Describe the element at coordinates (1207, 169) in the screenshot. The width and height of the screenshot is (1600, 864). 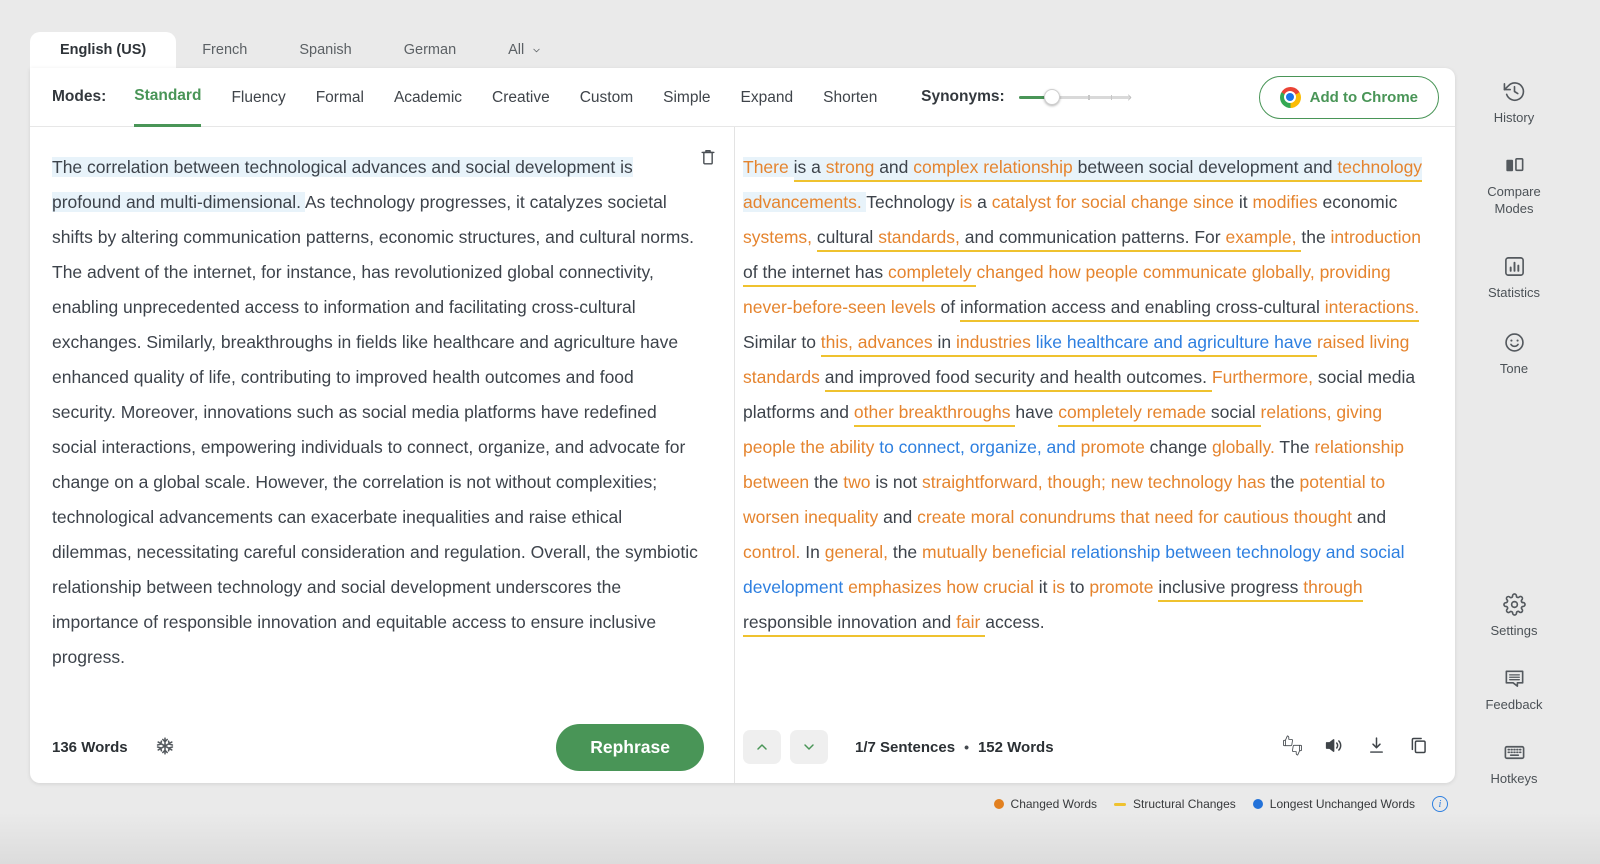
I see `text-segment: between social development and` at that location.